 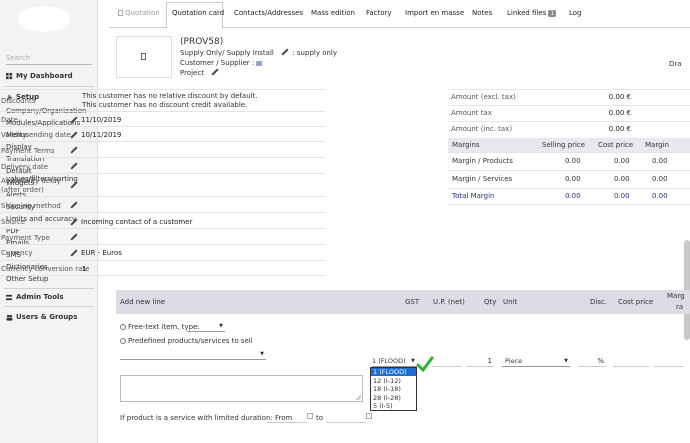 I want to click on tab-import: Import en masse, so click(x=434, y=13).